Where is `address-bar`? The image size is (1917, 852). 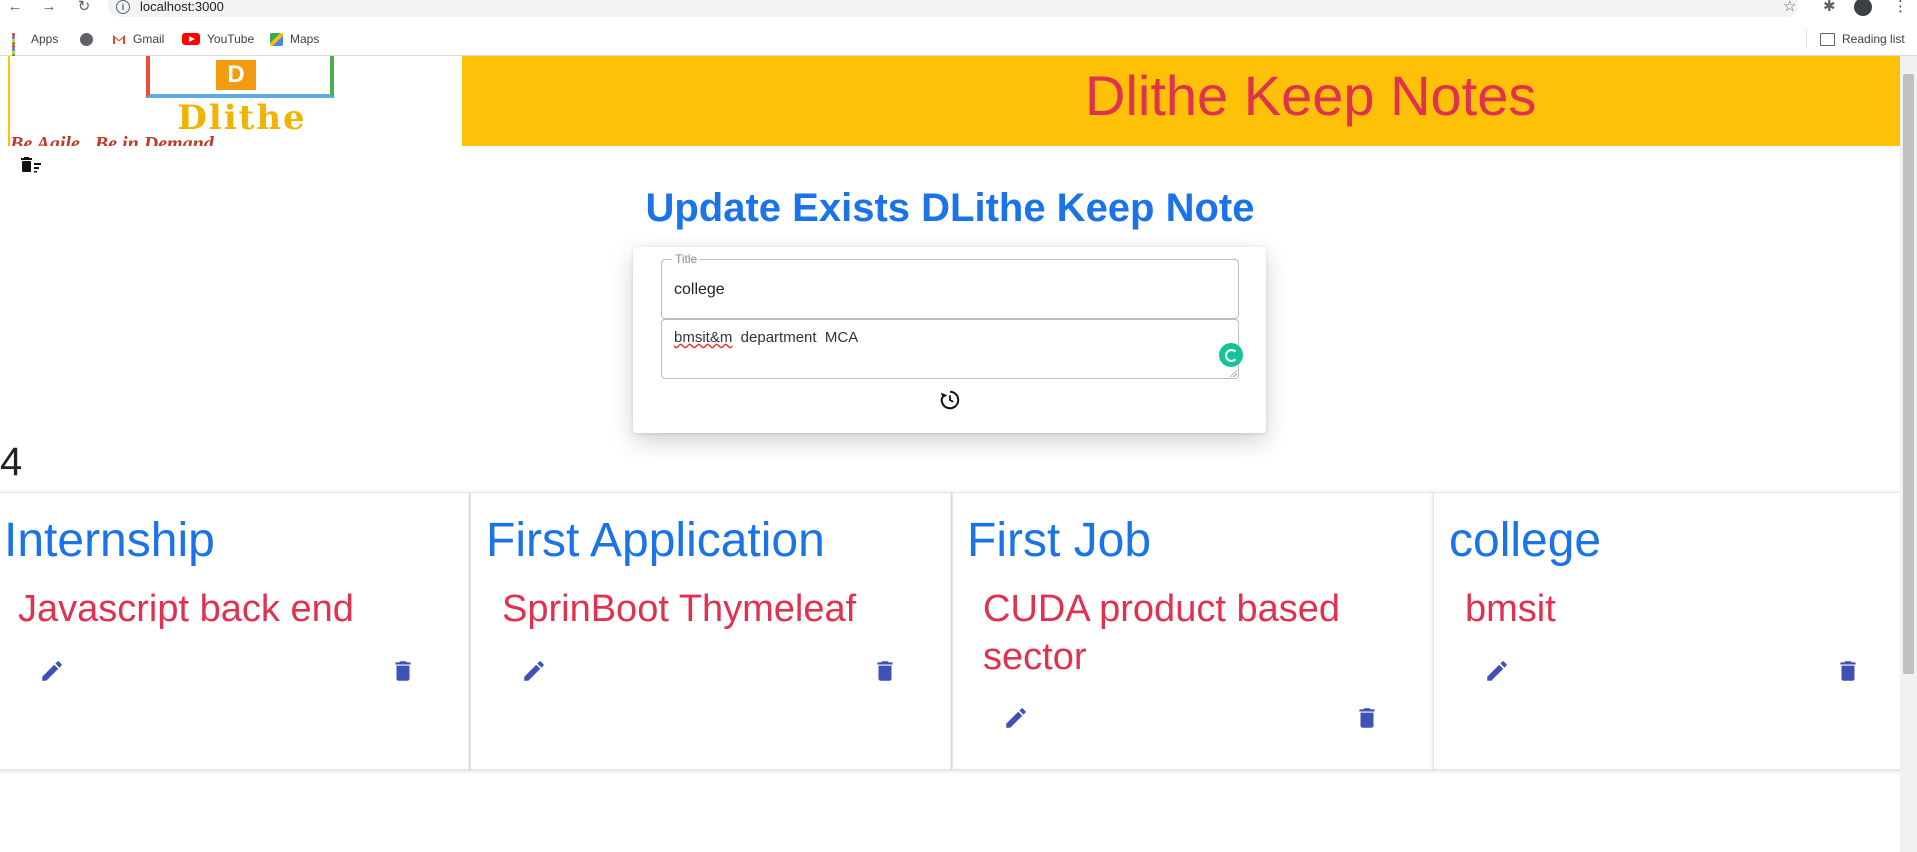
address-bar is located at coordinates (953, 8).